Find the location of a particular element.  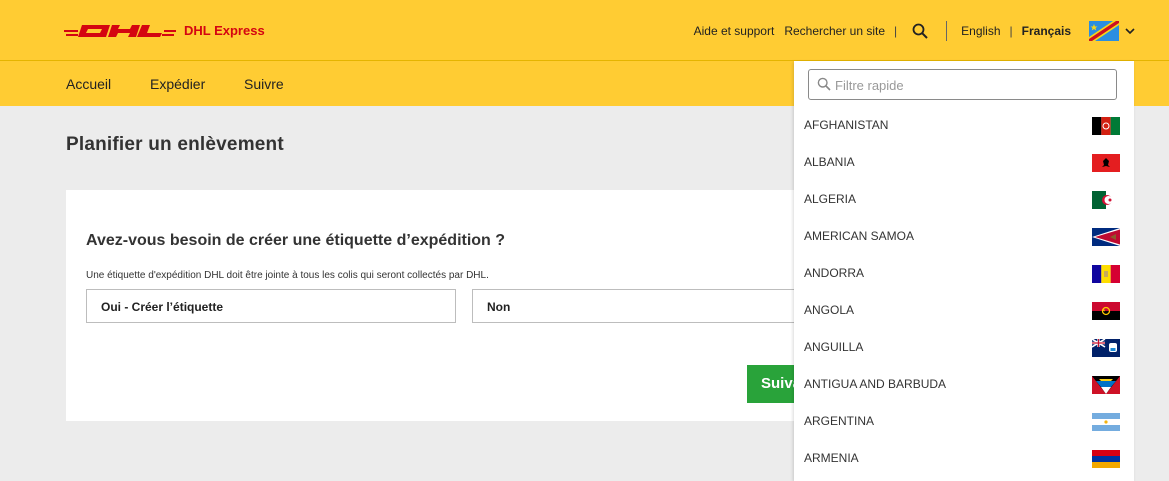

country-name: AMERICAN SAMOA is located at coordinates (859, 236).